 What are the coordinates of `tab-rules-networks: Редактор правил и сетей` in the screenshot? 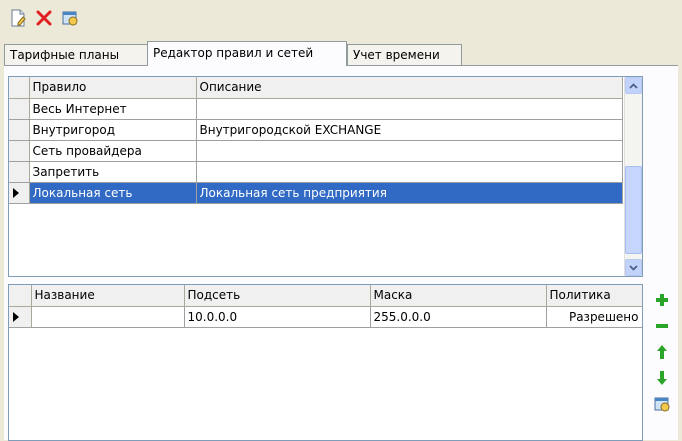 It's located at (247, 53).